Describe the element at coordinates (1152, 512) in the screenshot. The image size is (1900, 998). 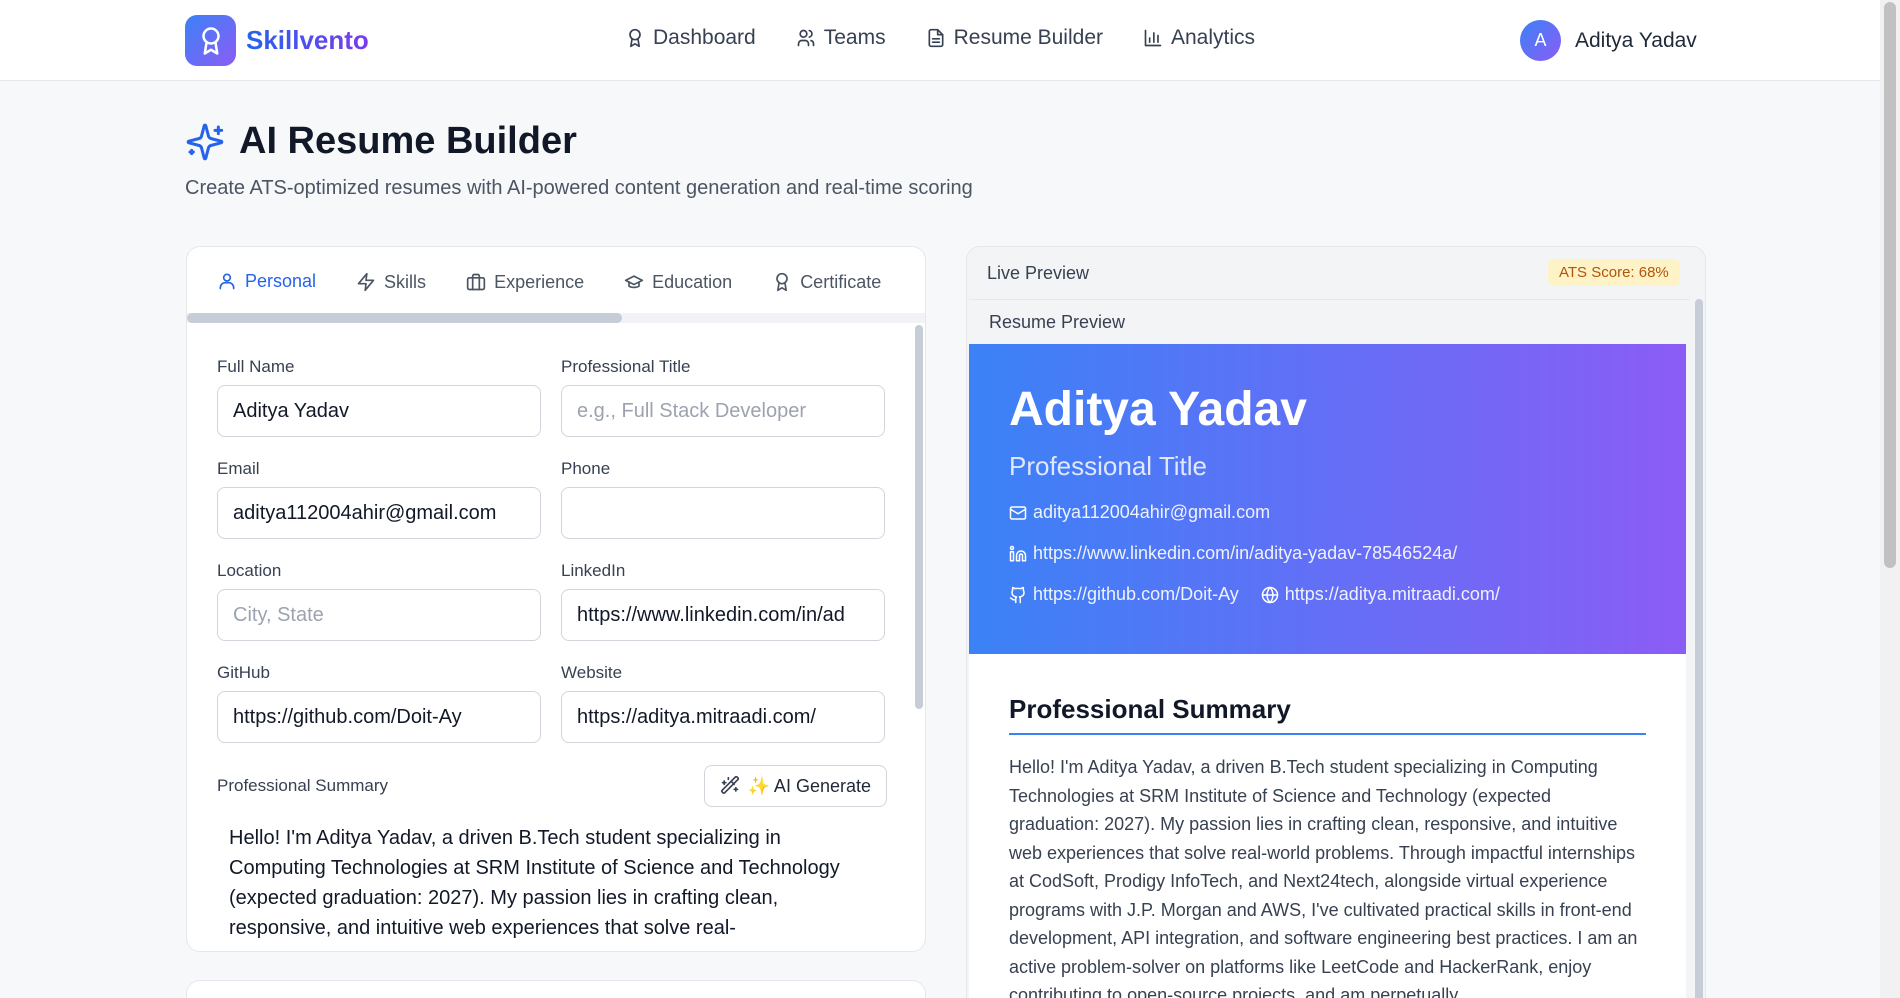
I see `resume-email: aditya112004ahir@gmail.com` at that location.